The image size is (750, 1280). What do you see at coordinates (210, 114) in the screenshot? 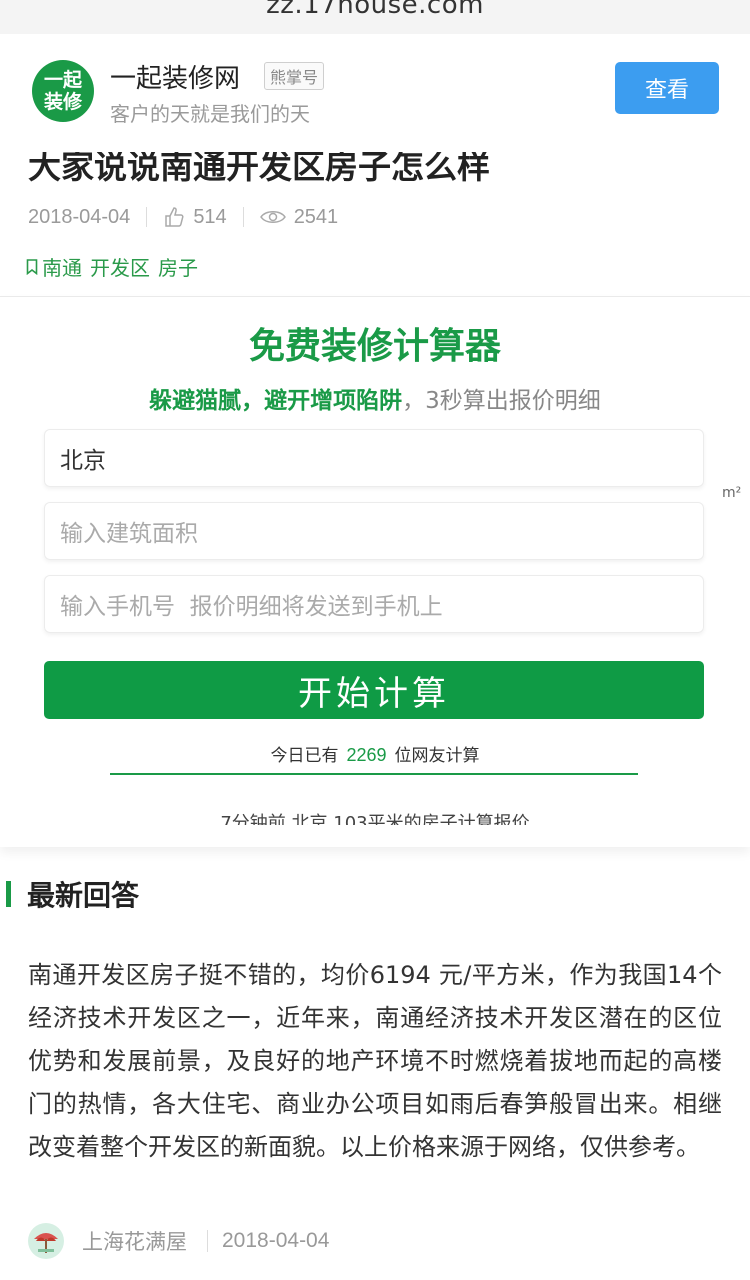
I see `account-slogan: 客户的天就是我们的天` at bounding box center [210, 114].